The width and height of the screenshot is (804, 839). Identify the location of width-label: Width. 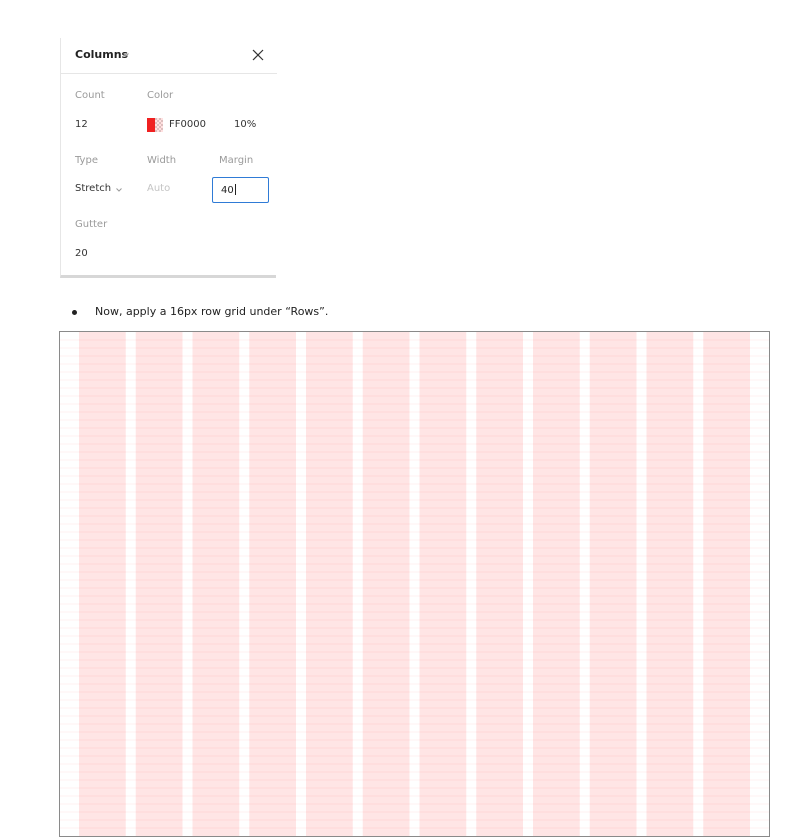
(162, 160).